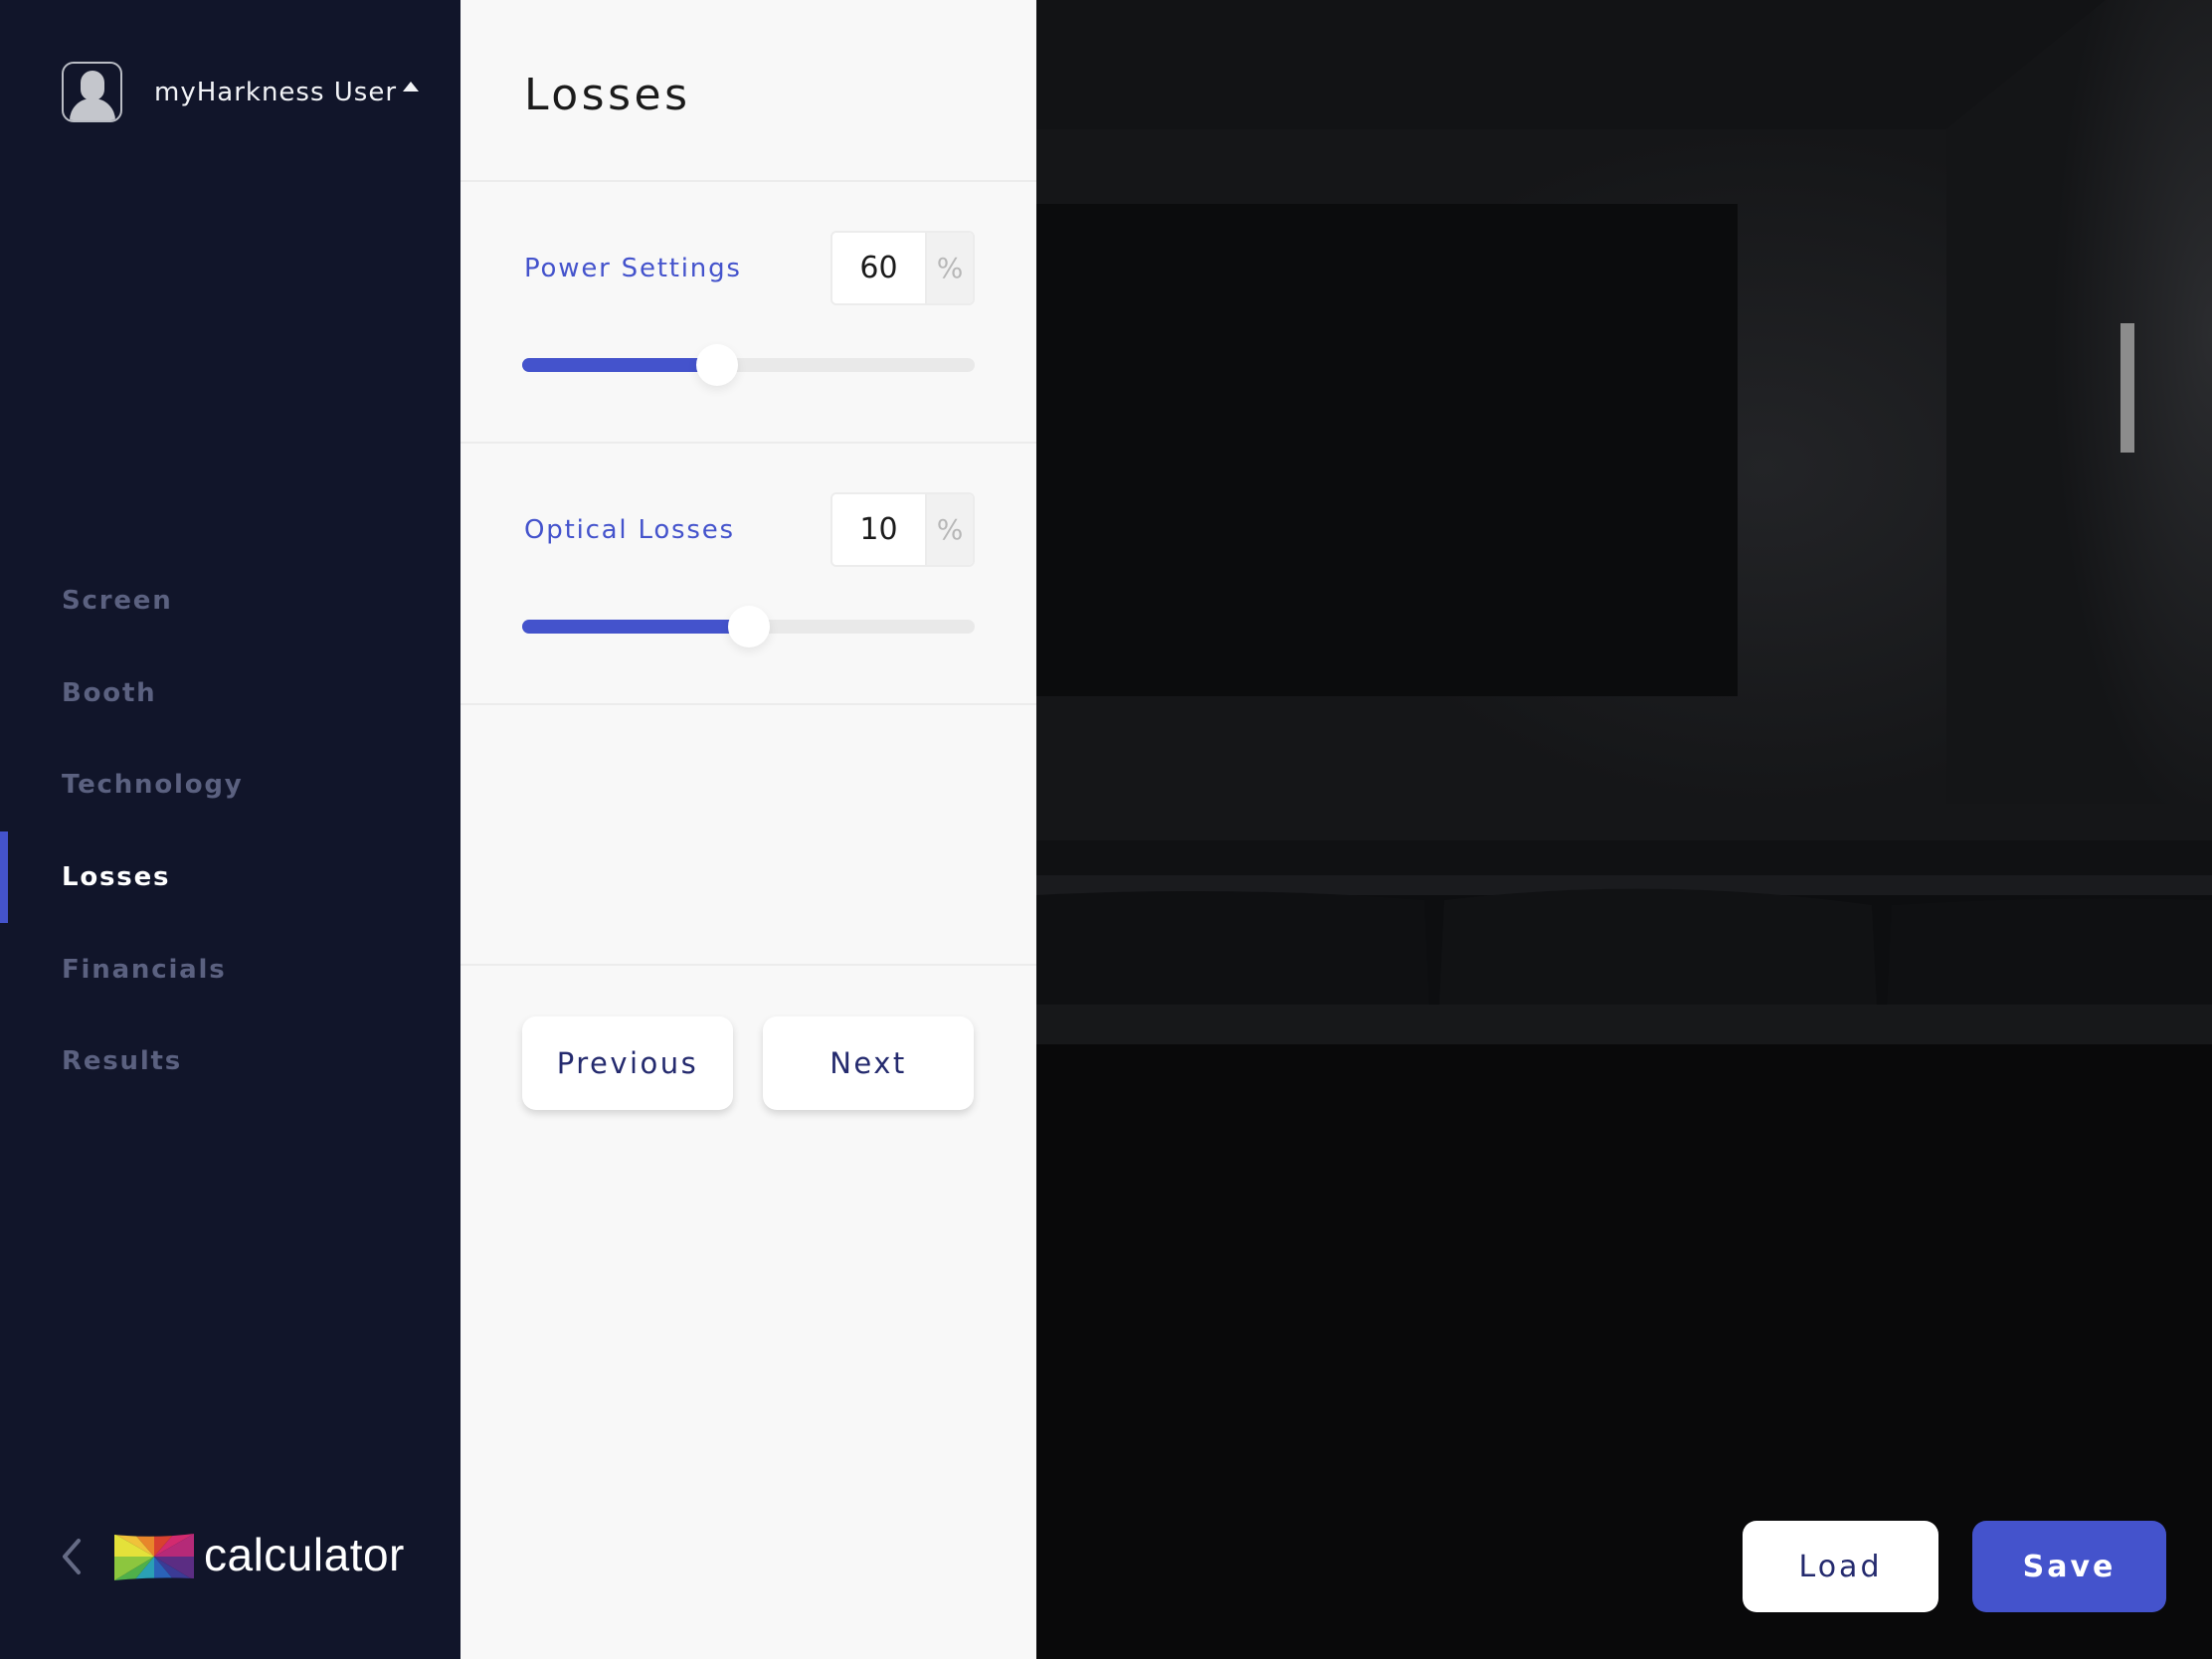  I want to click on page-title: Losses, so click(607, 95).